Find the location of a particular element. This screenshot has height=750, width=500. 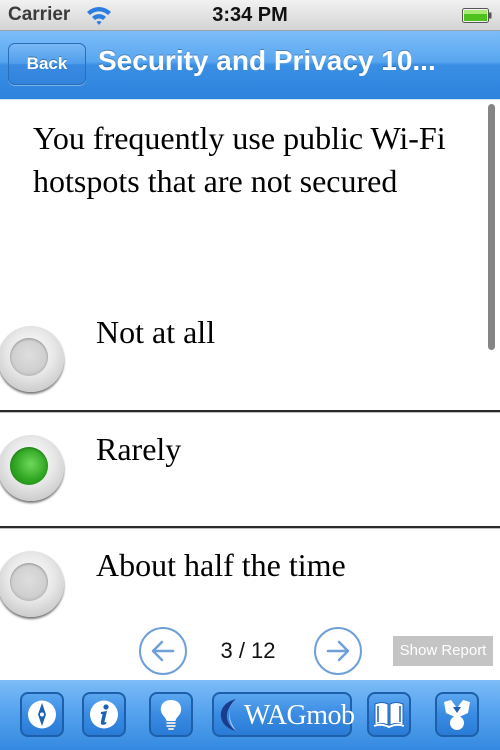

previous-button is located at coordinates (163, 651).